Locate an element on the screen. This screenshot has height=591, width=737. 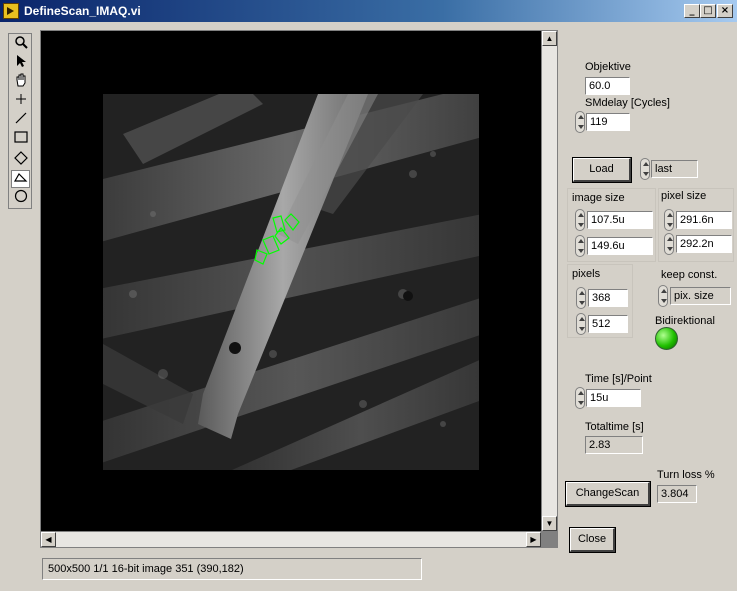
scroll-left-icon: ◀ is located at coordinates (48, 539).